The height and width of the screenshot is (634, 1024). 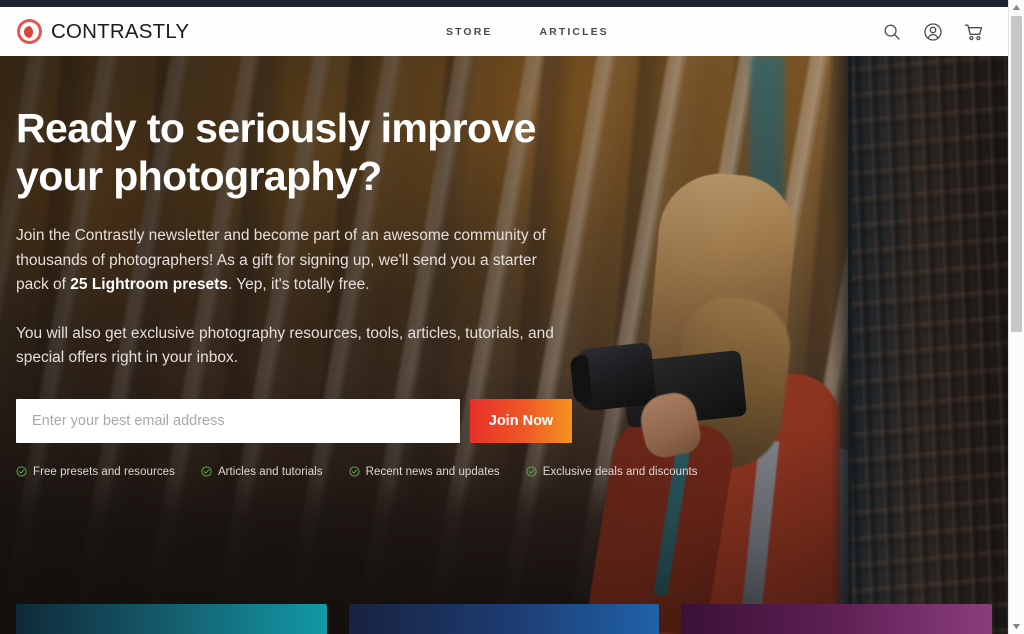 I want to click on feature-card-purple, so click(x=837, y=619).